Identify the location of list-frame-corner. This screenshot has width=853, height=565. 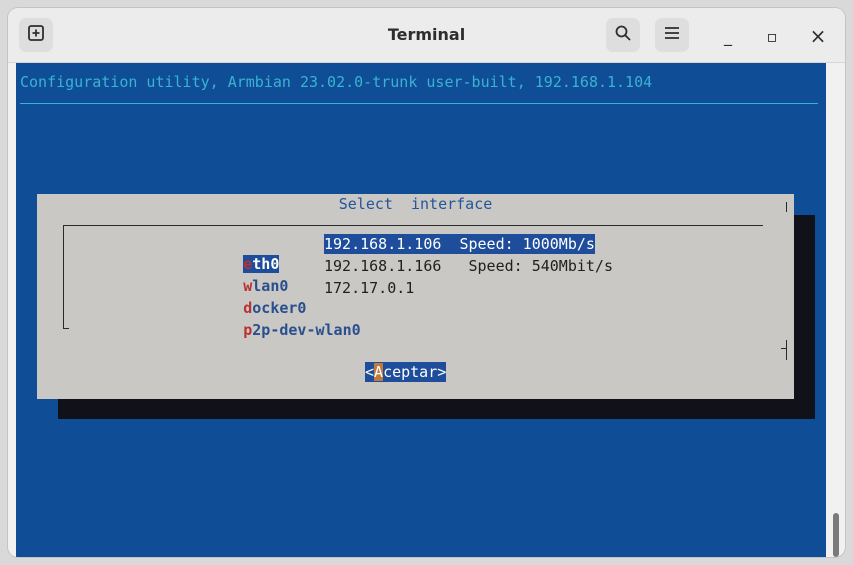
(66, 328).